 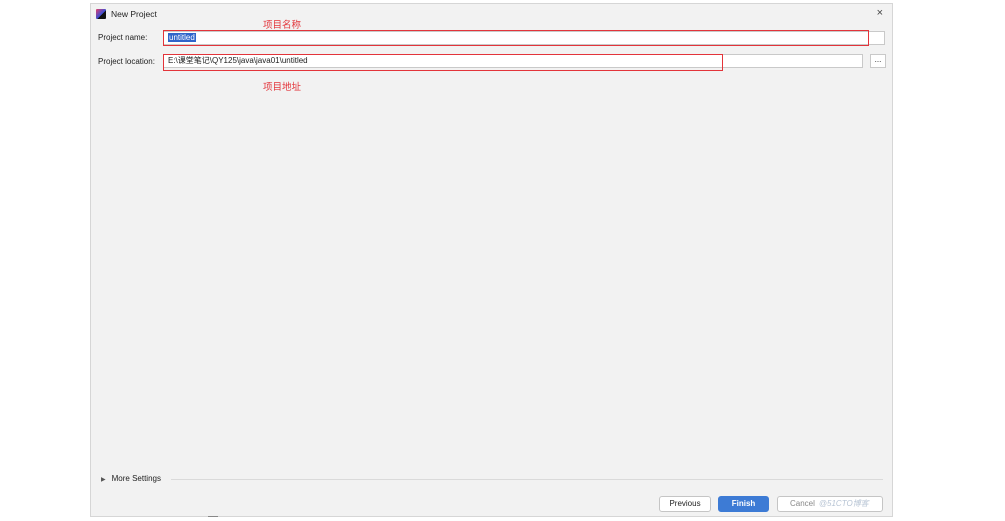 I want to click on close-icon: ×, so click(x=880, y=13).